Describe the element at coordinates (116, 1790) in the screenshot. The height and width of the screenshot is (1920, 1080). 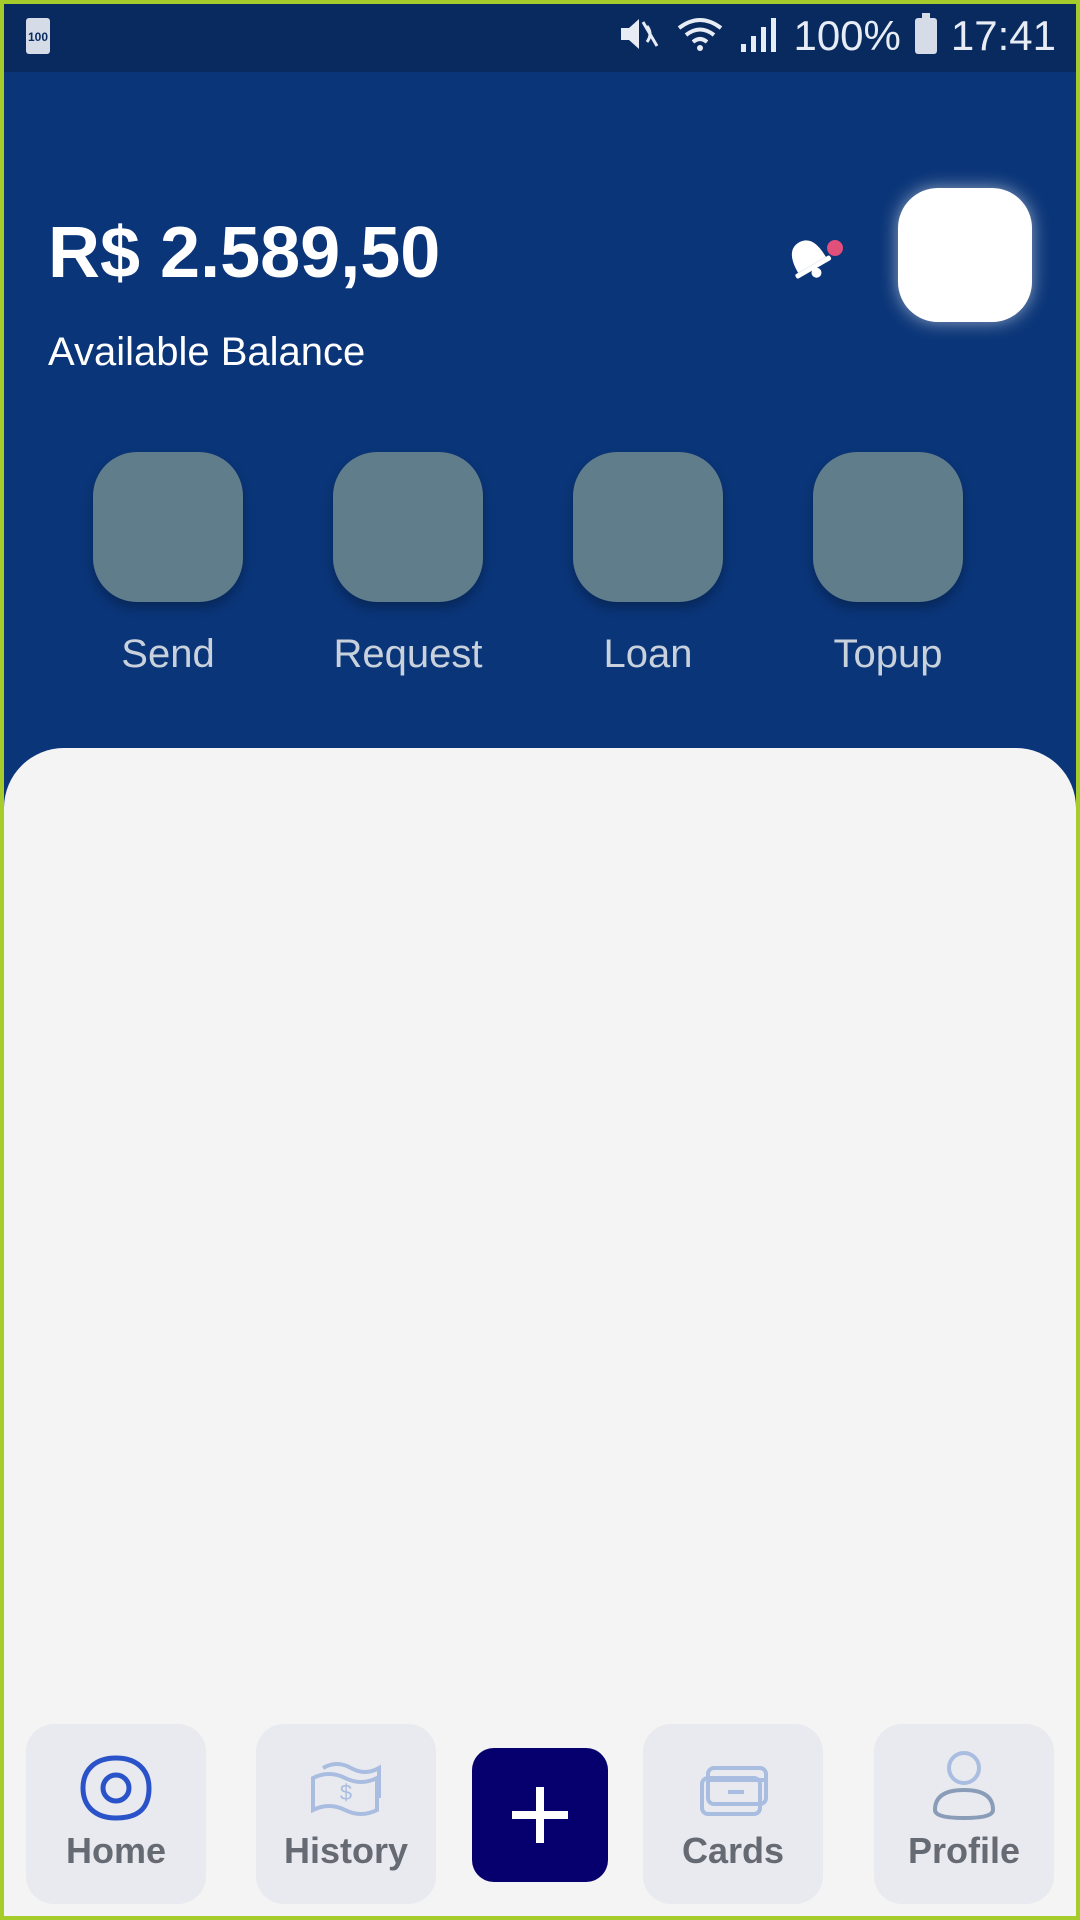
I see `home-icon` at that location.